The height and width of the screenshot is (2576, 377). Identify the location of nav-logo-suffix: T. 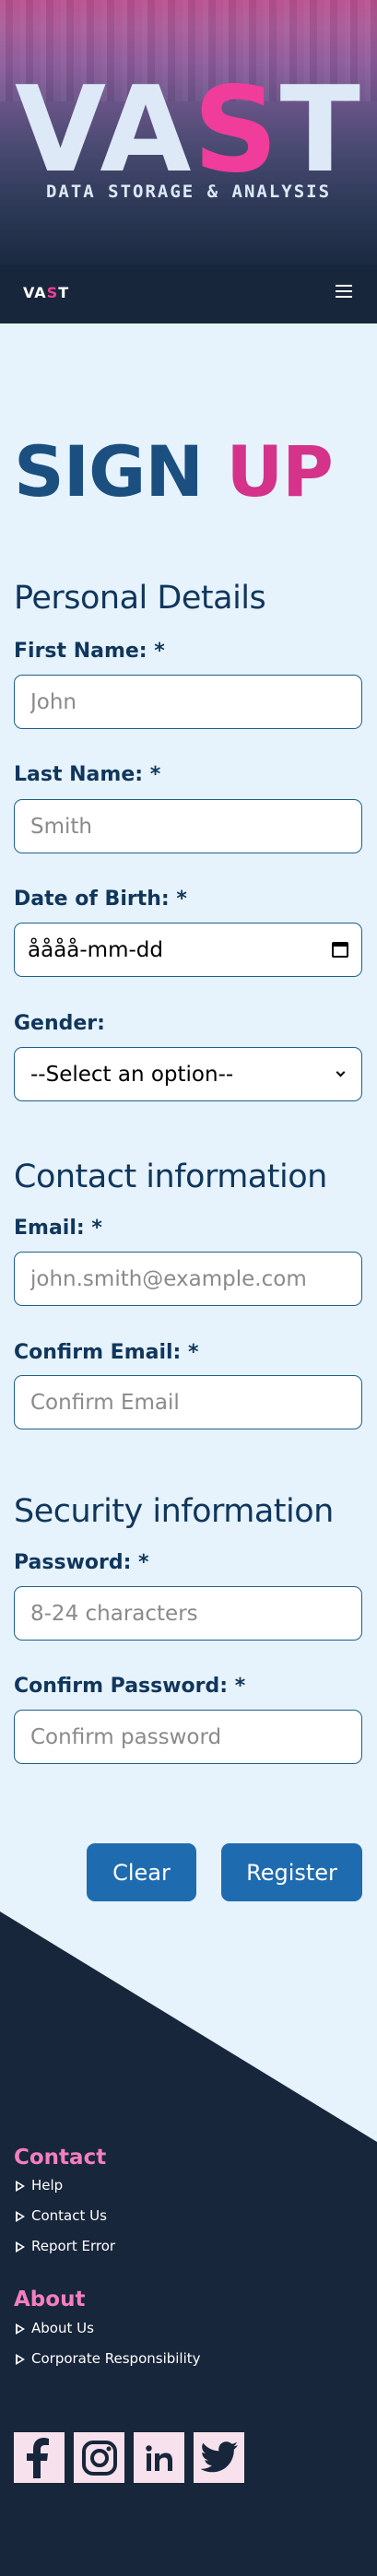
(64, 292).